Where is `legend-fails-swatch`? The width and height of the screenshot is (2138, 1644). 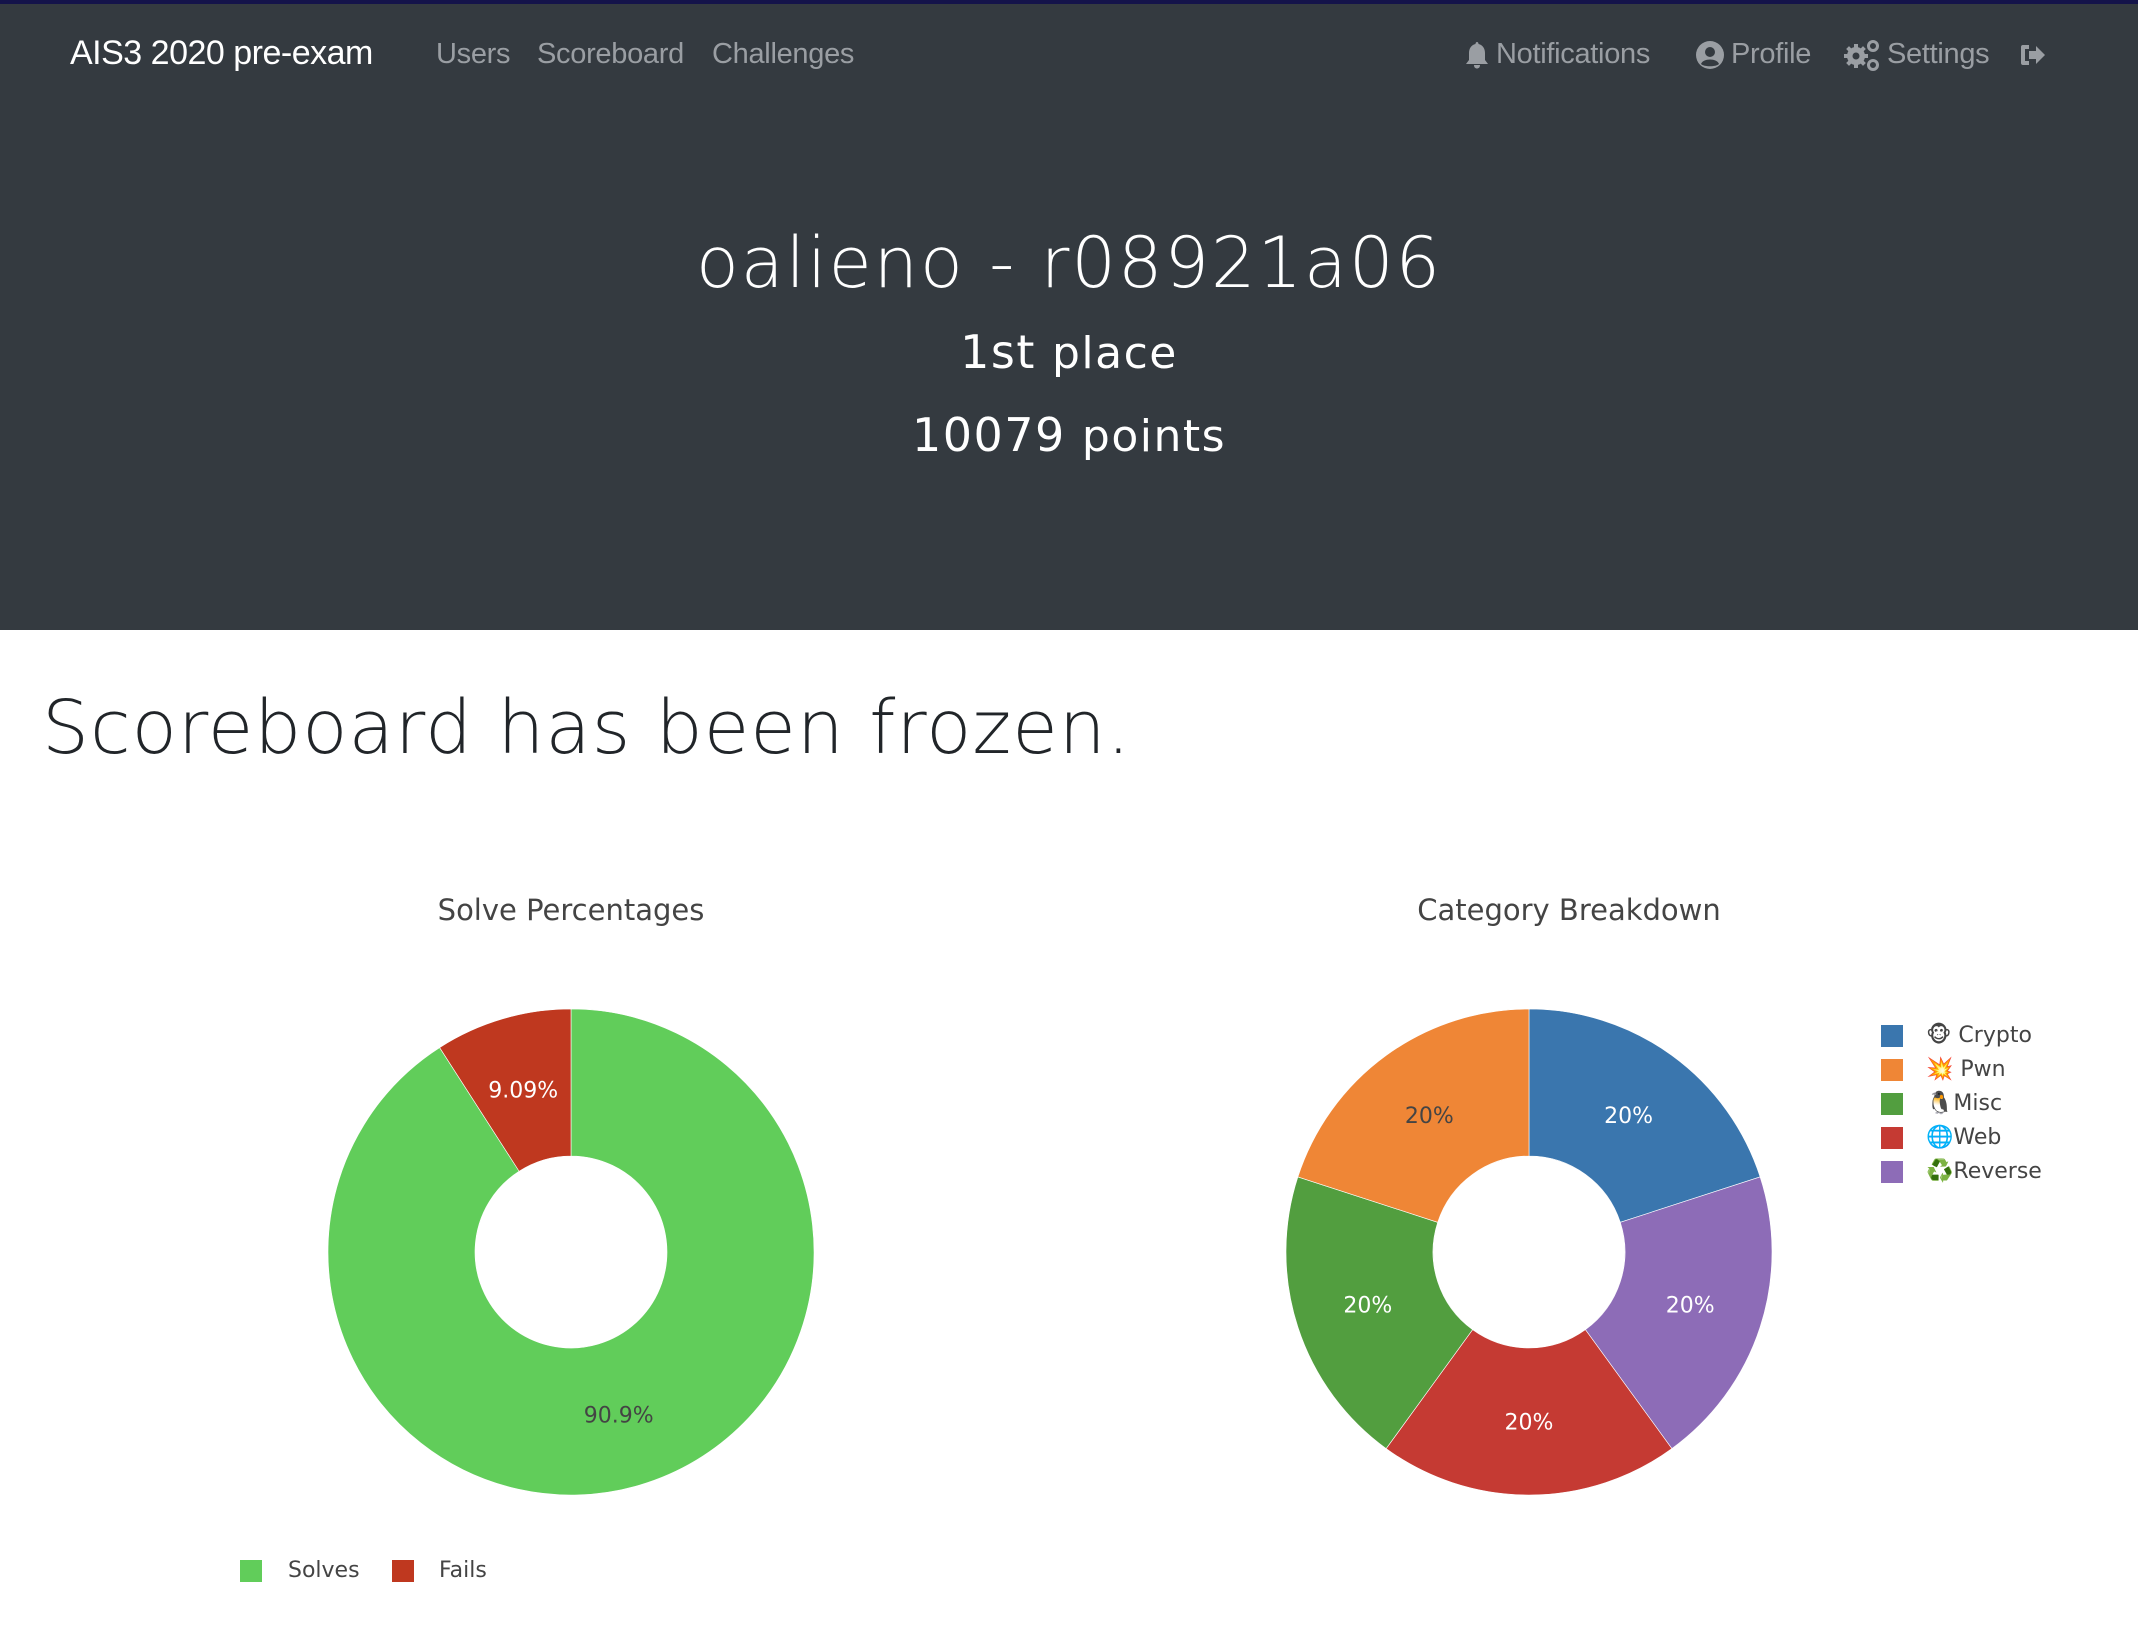 legend-fails-swatch is located at coordinates (403, 1571).